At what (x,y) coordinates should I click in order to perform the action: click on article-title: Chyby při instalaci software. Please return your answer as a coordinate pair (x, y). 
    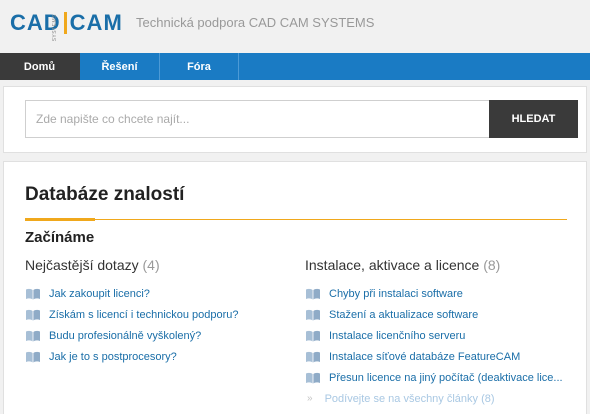
    Looking at the image, I should click on (396, 293).